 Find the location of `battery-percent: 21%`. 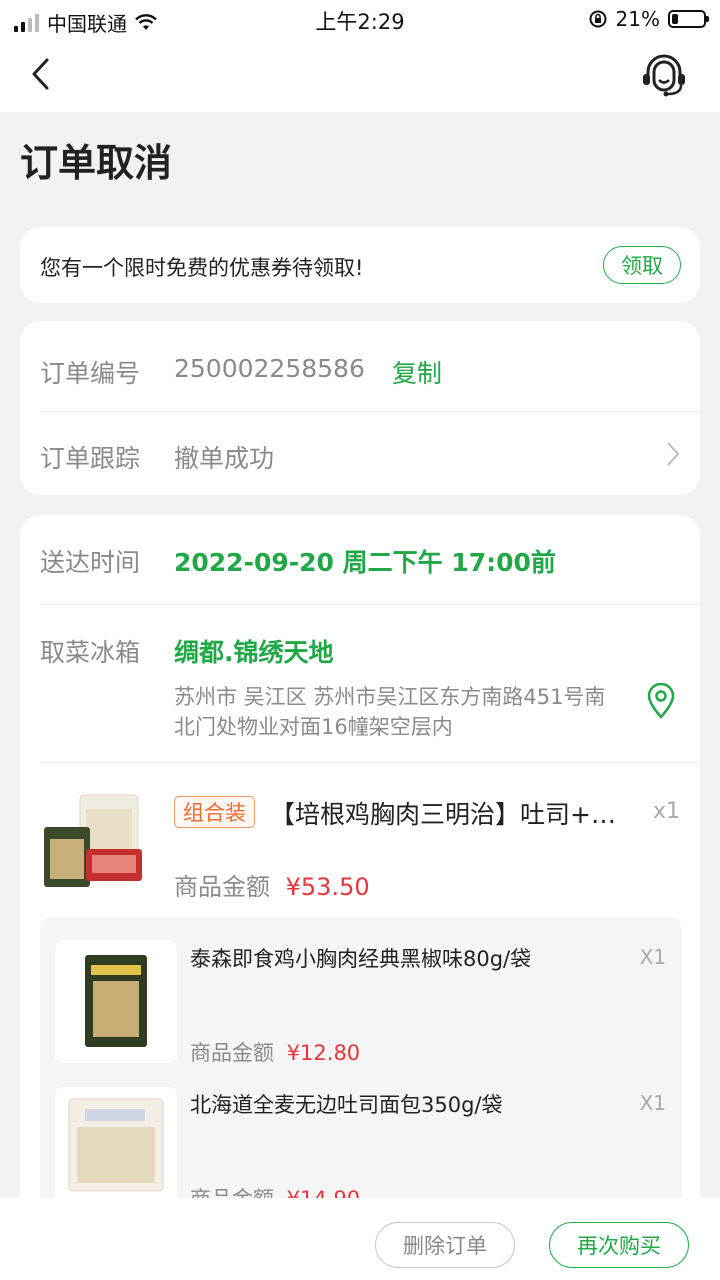

battery-percent: 21% is located at coordinates (637, 19).